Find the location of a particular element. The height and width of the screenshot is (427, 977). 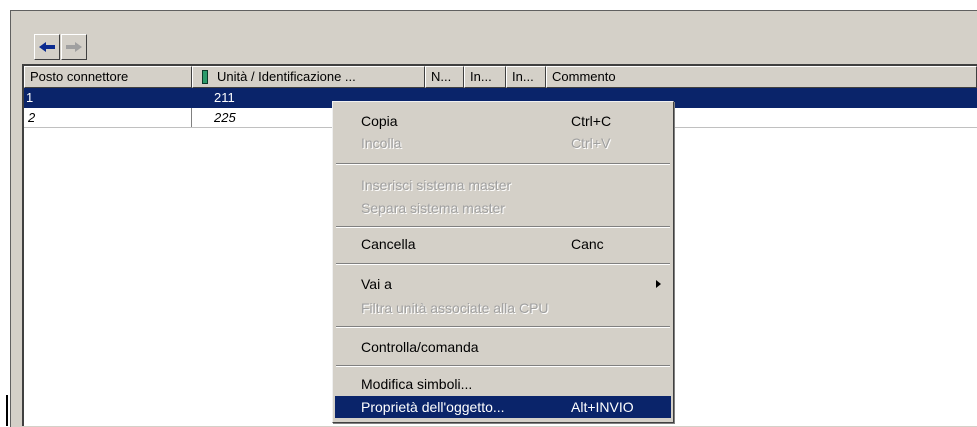

unit-cell: 225 is located at coordinates (225, 117).